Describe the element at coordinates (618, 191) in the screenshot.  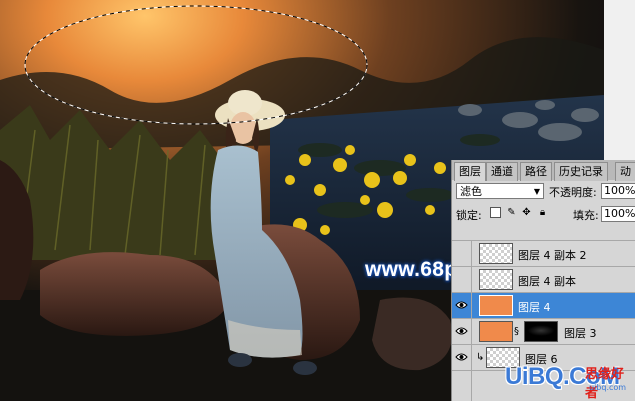
I see `opacity-input: 100%` at that location.